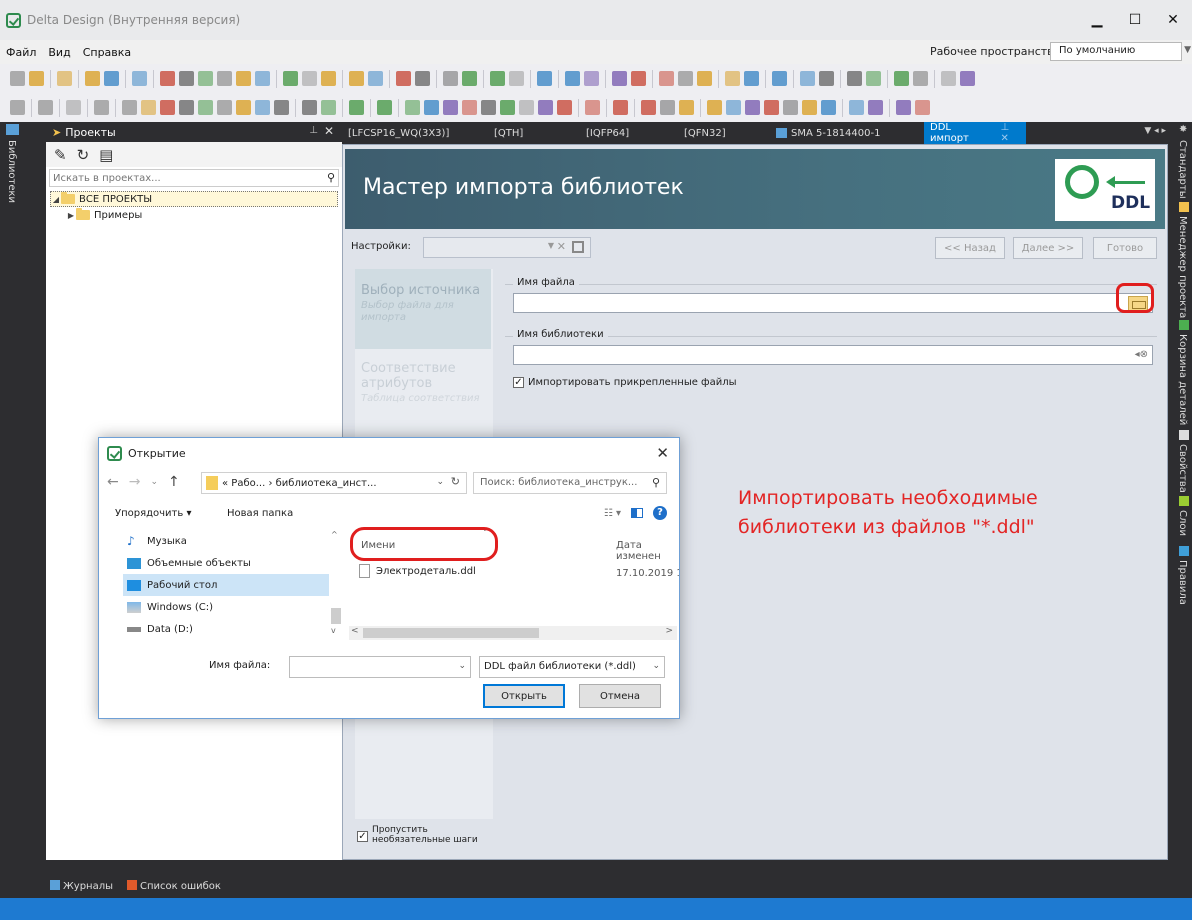  I want to click on menu-view: Вид, so click(59, 52).